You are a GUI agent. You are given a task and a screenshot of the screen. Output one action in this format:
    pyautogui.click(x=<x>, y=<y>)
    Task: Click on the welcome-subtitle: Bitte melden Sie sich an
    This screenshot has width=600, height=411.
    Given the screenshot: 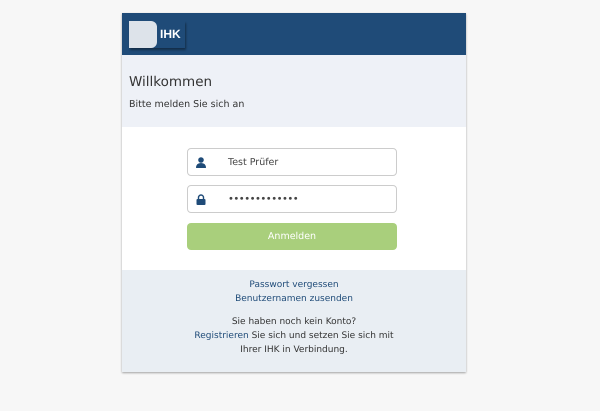 What is the action you would take?
    pyautogui.click(x=187, y=104)
    